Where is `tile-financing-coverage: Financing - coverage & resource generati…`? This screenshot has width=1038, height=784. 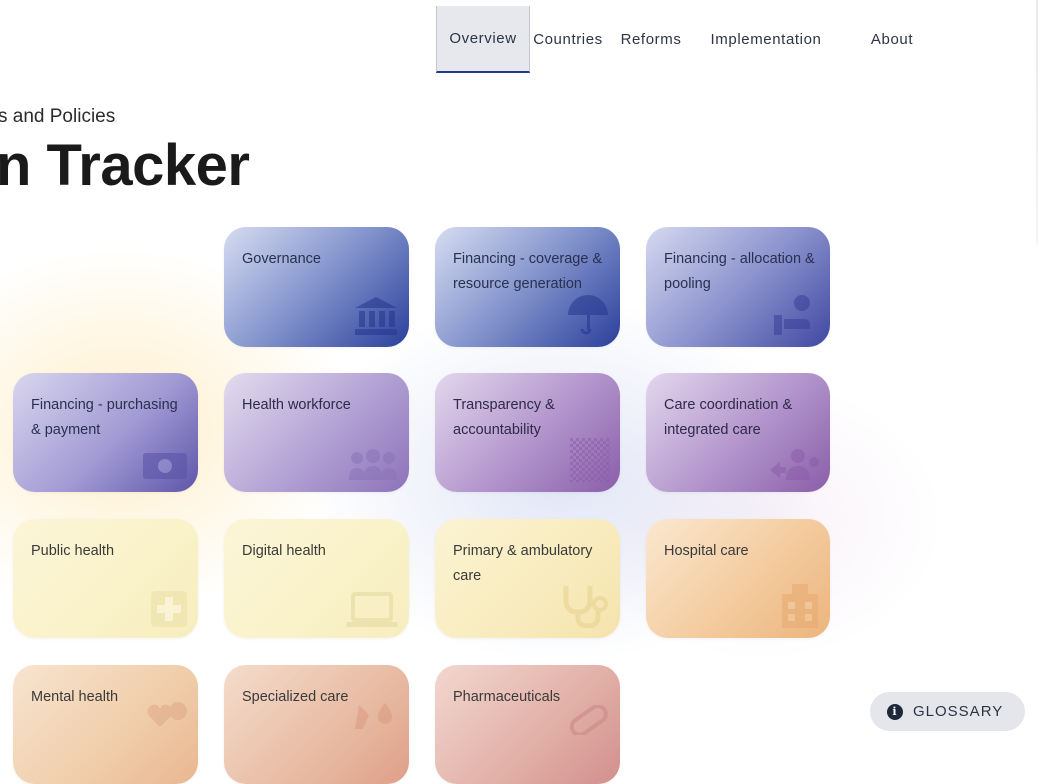
tile-financing-coverage: Financing - coverage & resource generati… is located at coordinates (527, 287).